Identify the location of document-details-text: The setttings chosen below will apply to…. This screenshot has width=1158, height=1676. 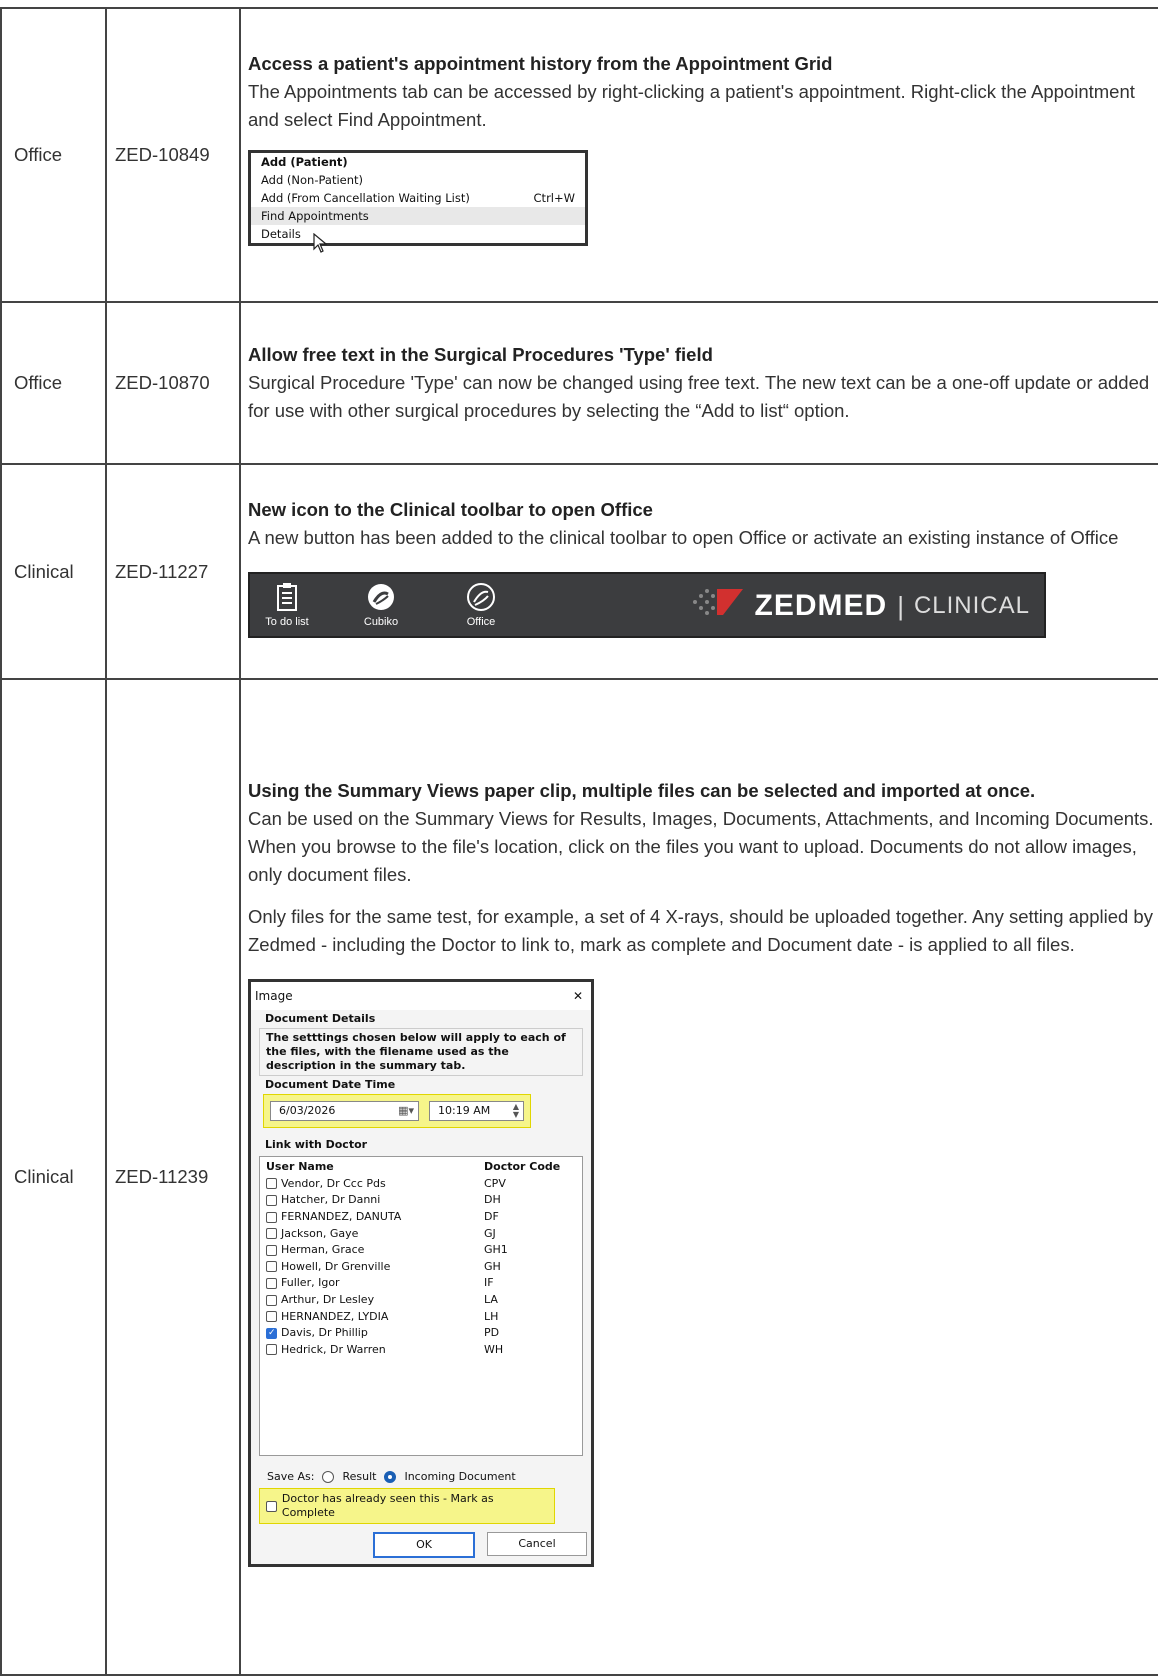
(421, 1052).